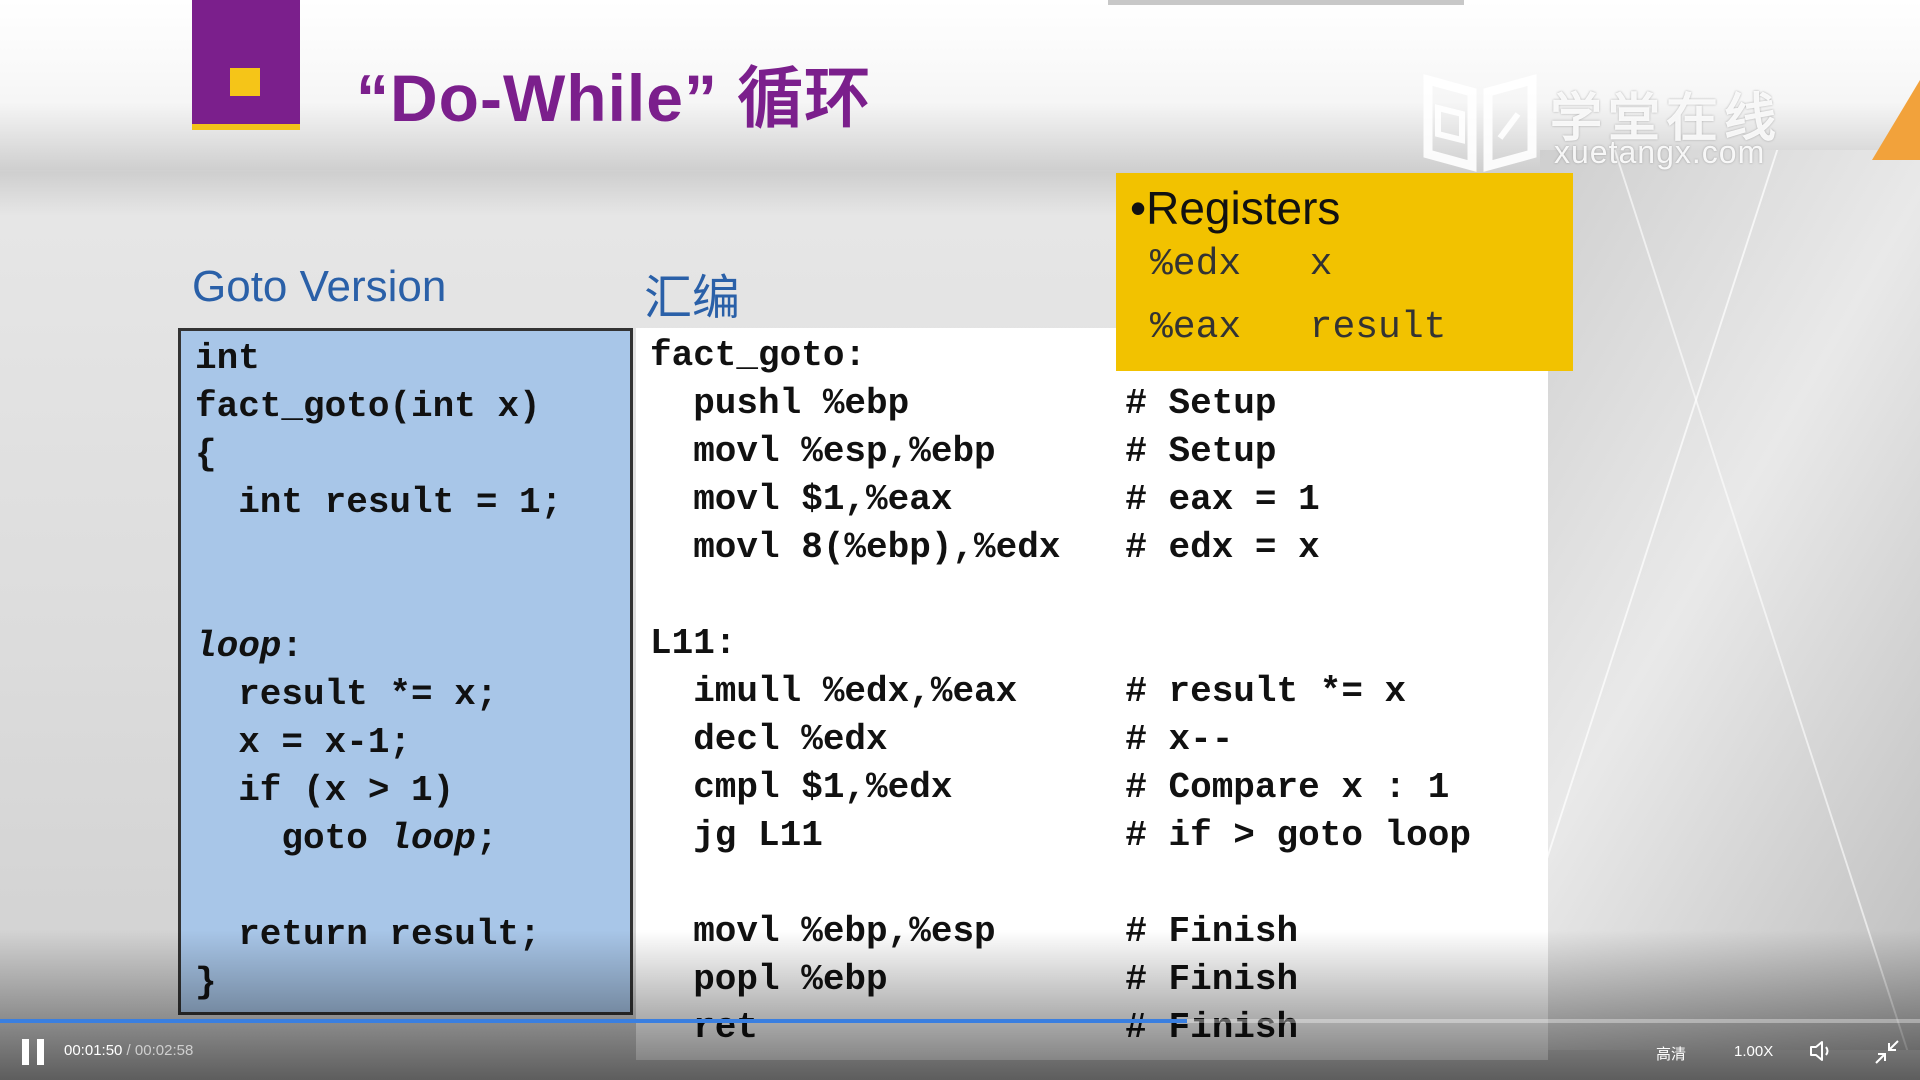  I want to click on assembly-heading: 汇编, so click(692, 298).